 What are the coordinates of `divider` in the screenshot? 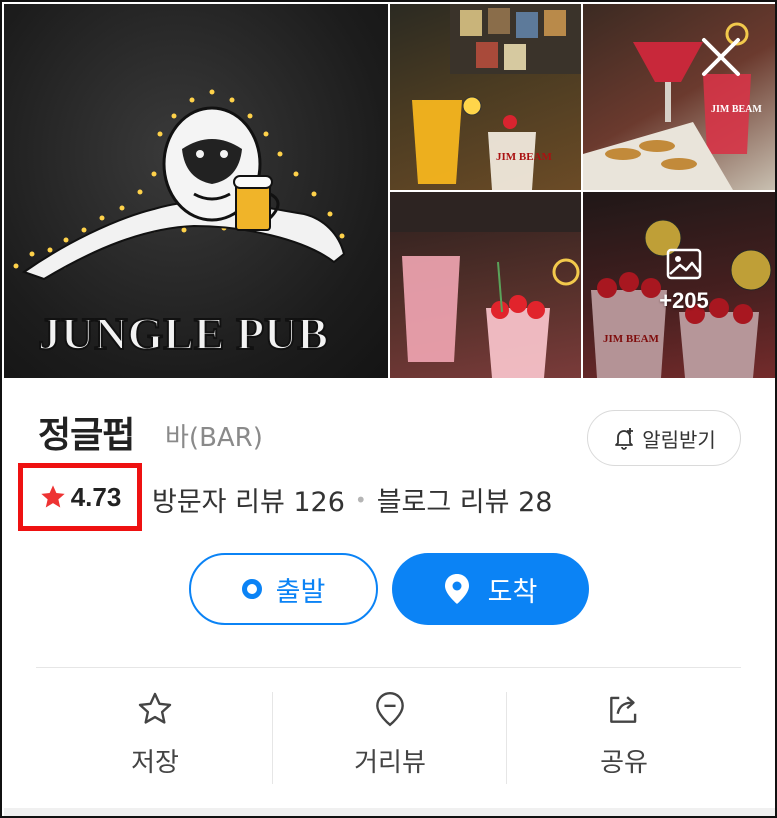 It's located at (388, 667).